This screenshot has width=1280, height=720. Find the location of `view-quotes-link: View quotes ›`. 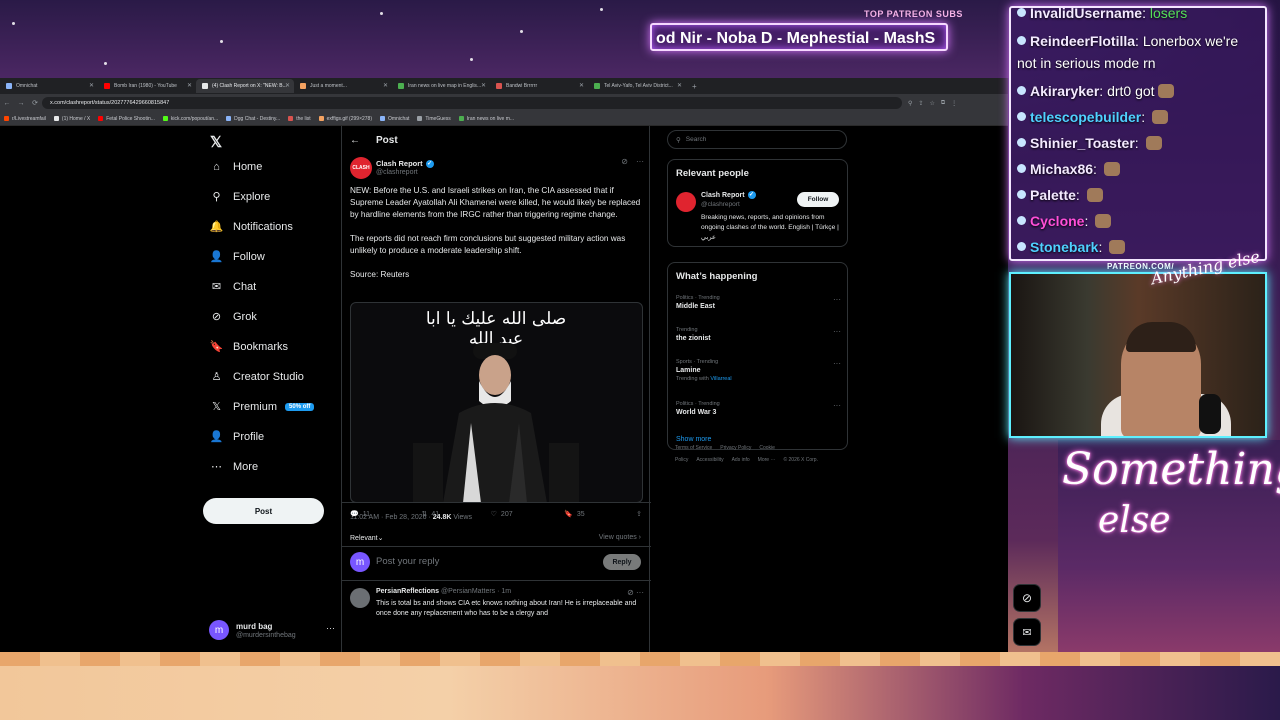

view-quotes-link: View quotes › is located at coordinates (620, 537).